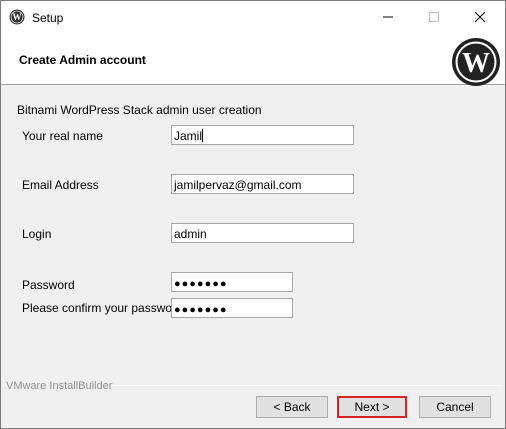 Image resolution: width=506 pixels, height=429 pixels. What do you see at coordinates (307, 385) in the screenshot?
I see `footer-divider` at bounding box center [307, 385].